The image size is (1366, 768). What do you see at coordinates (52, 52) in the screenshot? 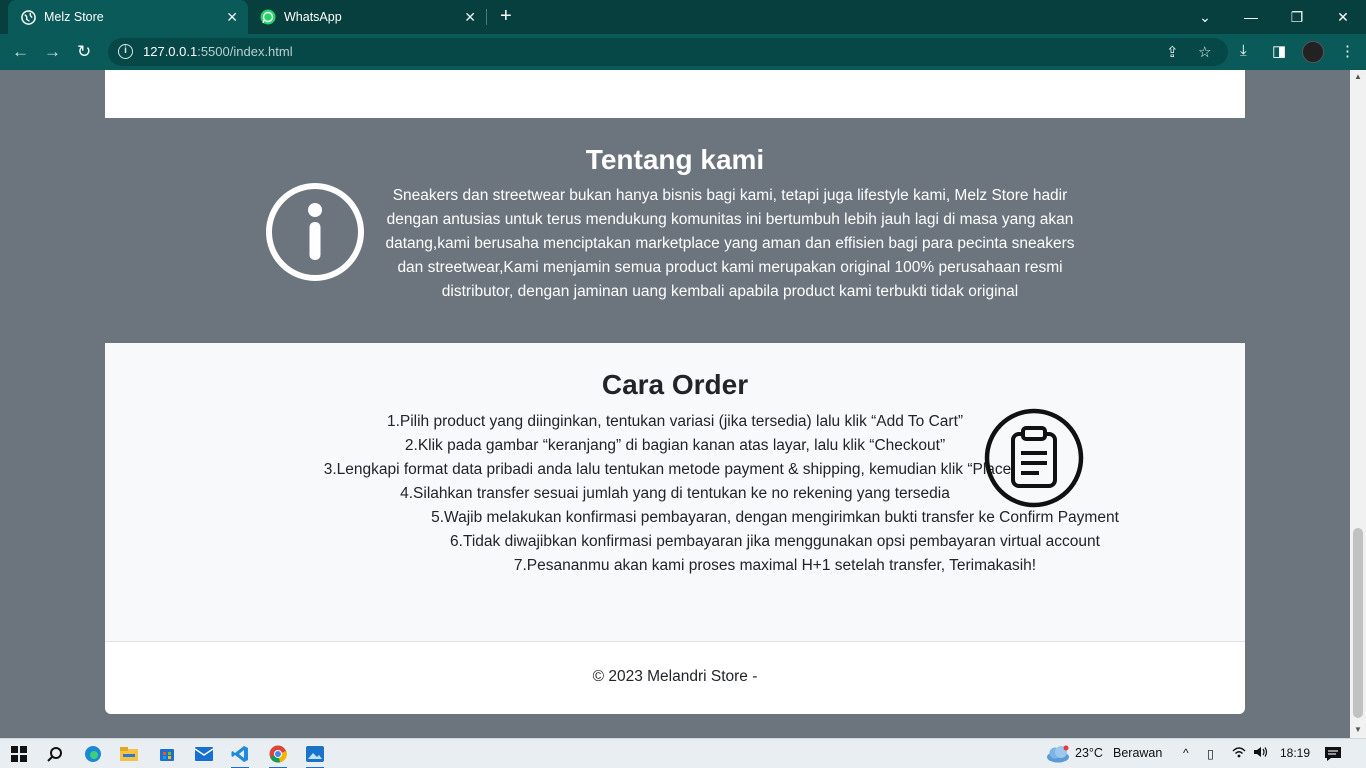
I see `forward-arrow-icon: →` at bounding box center [52, 52].